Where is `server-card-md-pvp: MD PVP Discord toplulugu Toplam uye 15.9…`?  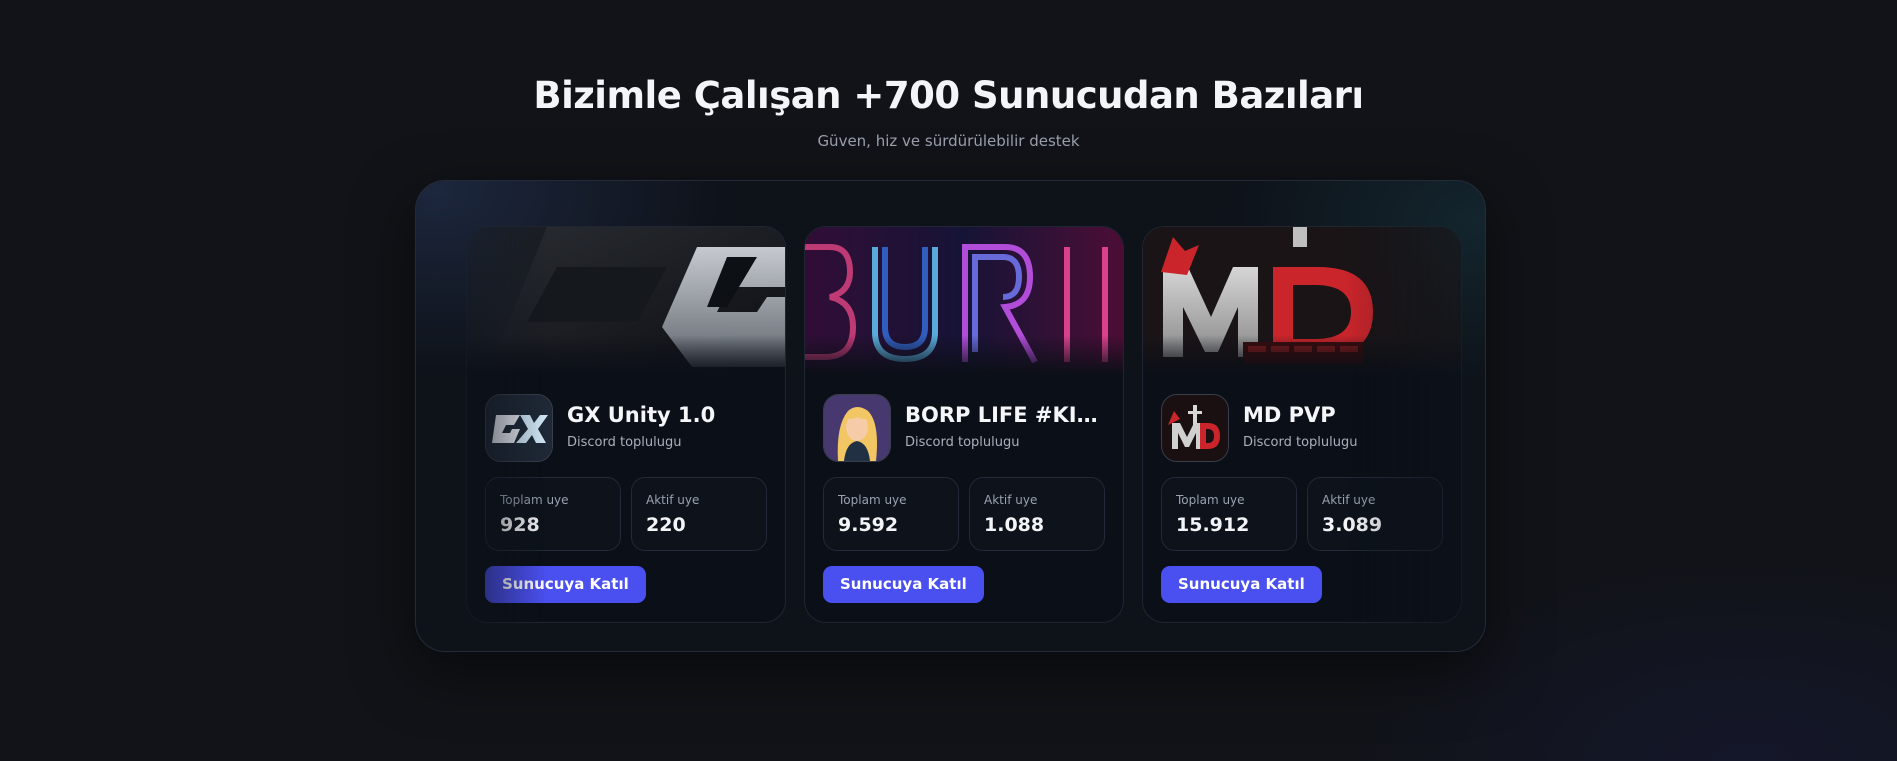
server-card-md-pvp: MD PVP Discord toplulugu Toplam uye 15.9… is located at coordinates (1302, 424).